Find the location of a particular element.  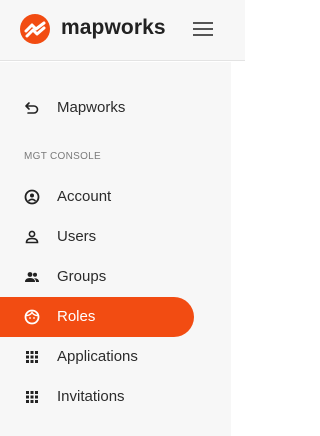

face-icon is located at coordinates (32, 317).